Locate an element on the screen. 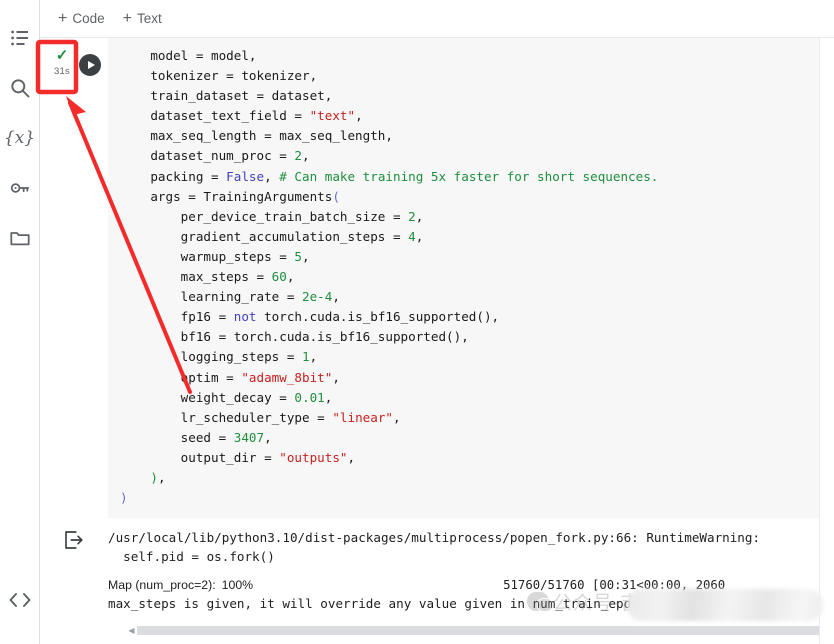  add-text-cell-label: Text is located at coordinates (149, 18).